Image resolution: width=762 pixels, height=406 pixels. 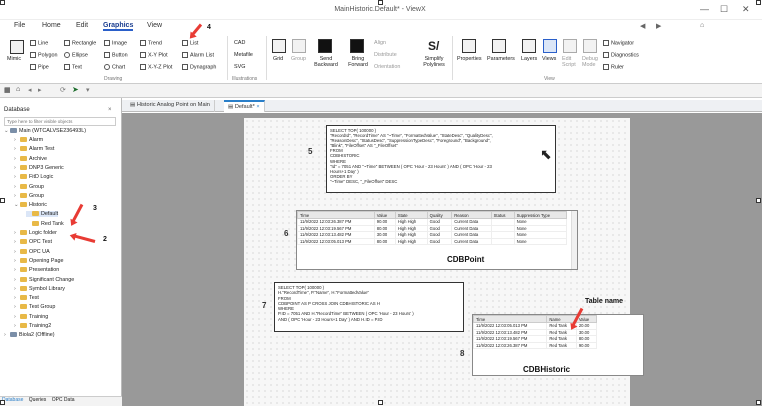 What do you see at coordinates (60, 121) in the screenshot?
I see `filter-input` at bounding box center [60, 121].